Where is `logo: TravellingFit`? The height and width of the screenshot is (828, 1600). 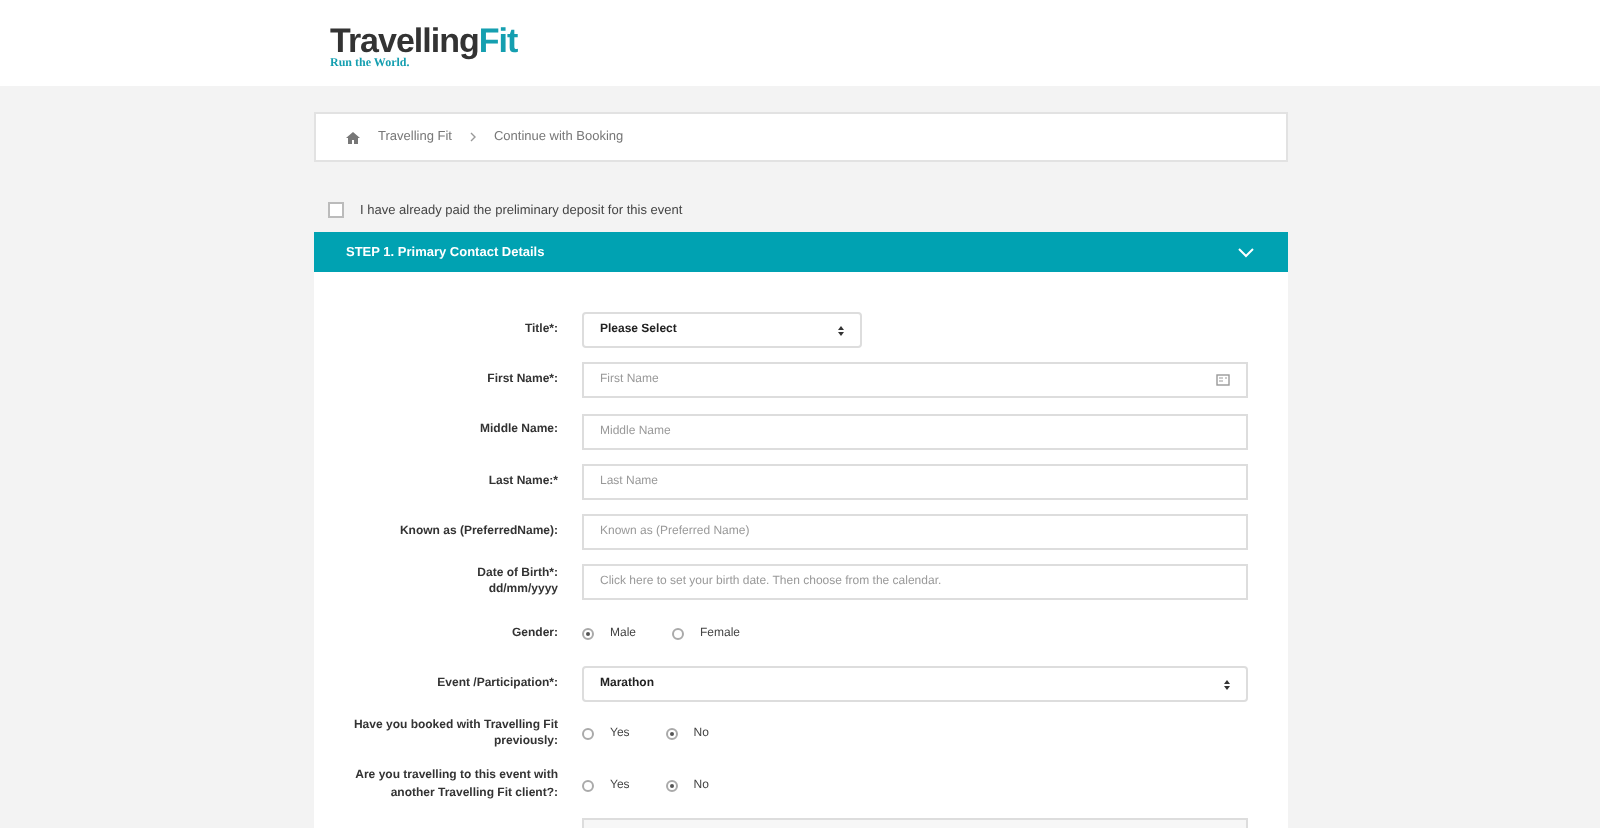 logo: TravellingFit is located at coordinates (425, 41).